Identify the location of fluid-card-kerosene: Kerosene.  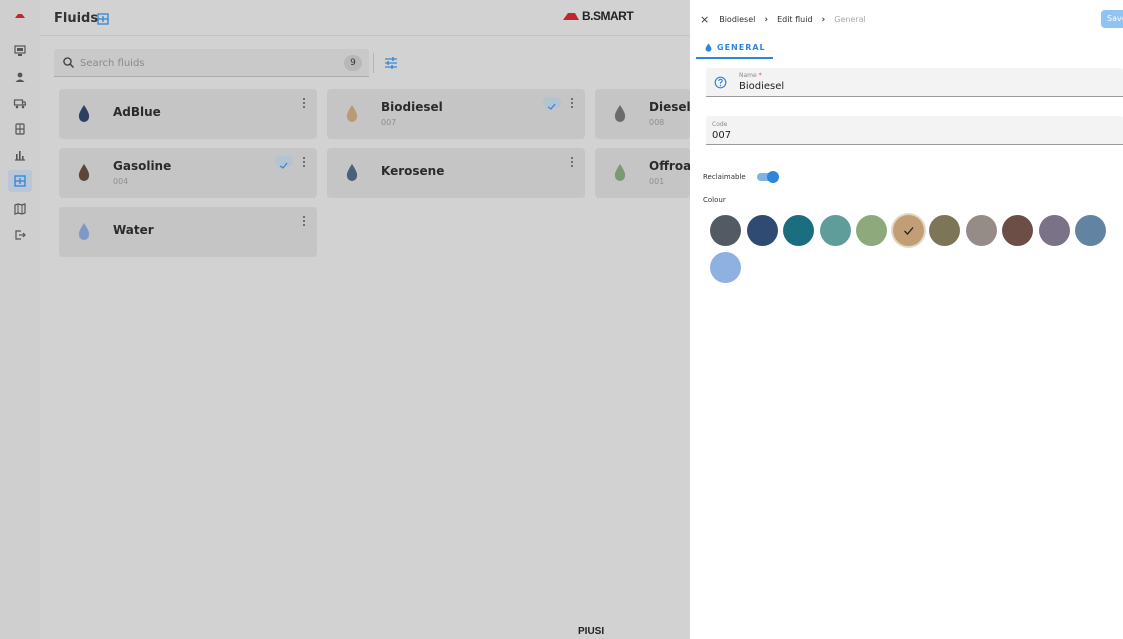
(456, 173).